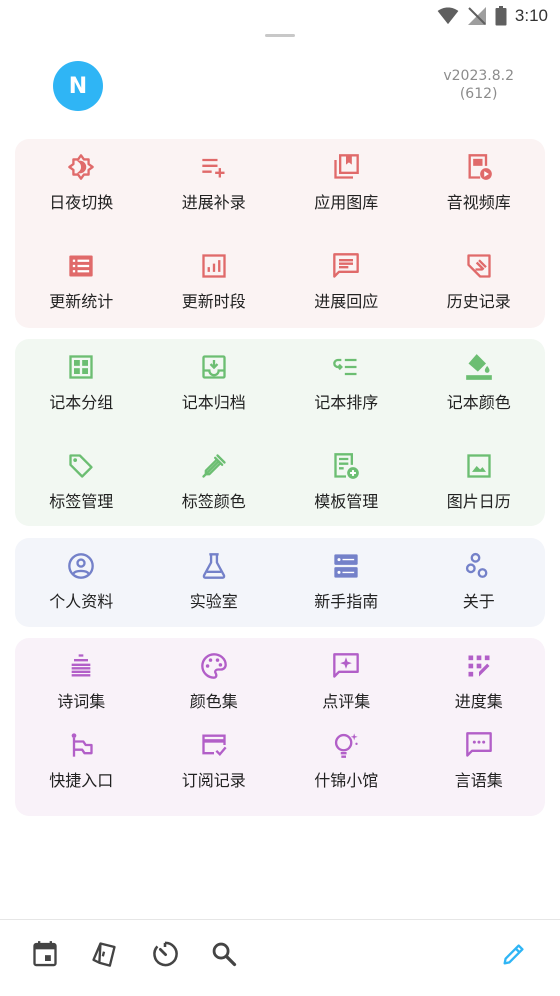  Describe the element at coordinates (214, 287) in the screenshot. I see `tile-update-period: 更新时段` at that location.